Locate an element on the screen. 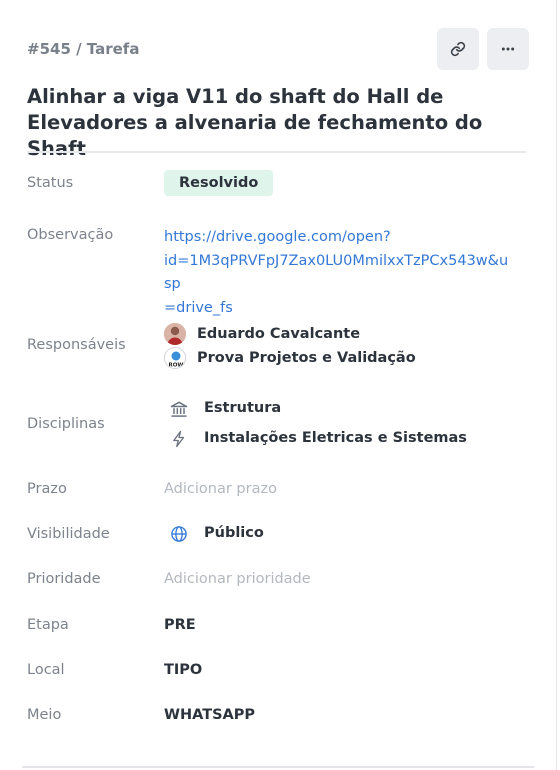 This screenshot has width=560, height=770. responsavel-item: ROW Prova Projetos e Validação is located at coordinates (290, 358).